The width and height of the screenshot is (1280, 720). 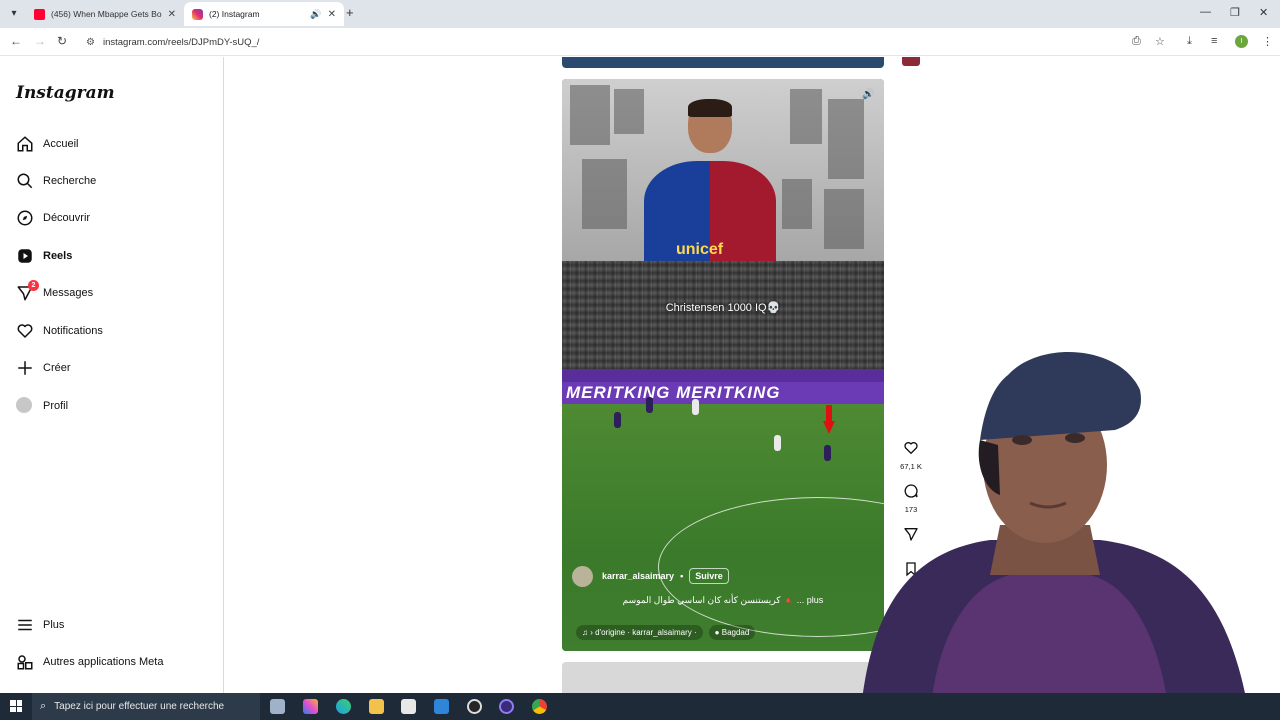 What do you see at coordinates (39, 14) in the screenshot?
I see `youtube-icon` at bounding box center [39, 14].